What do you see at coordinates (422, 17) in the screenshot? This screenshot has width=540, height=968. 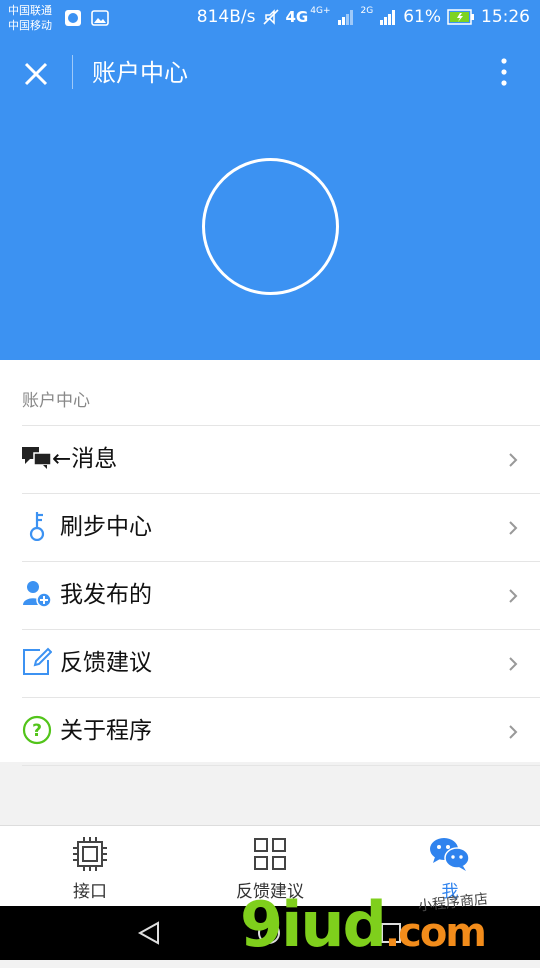 I see `battery-percent: 61%` at bounding box center [422, 17].